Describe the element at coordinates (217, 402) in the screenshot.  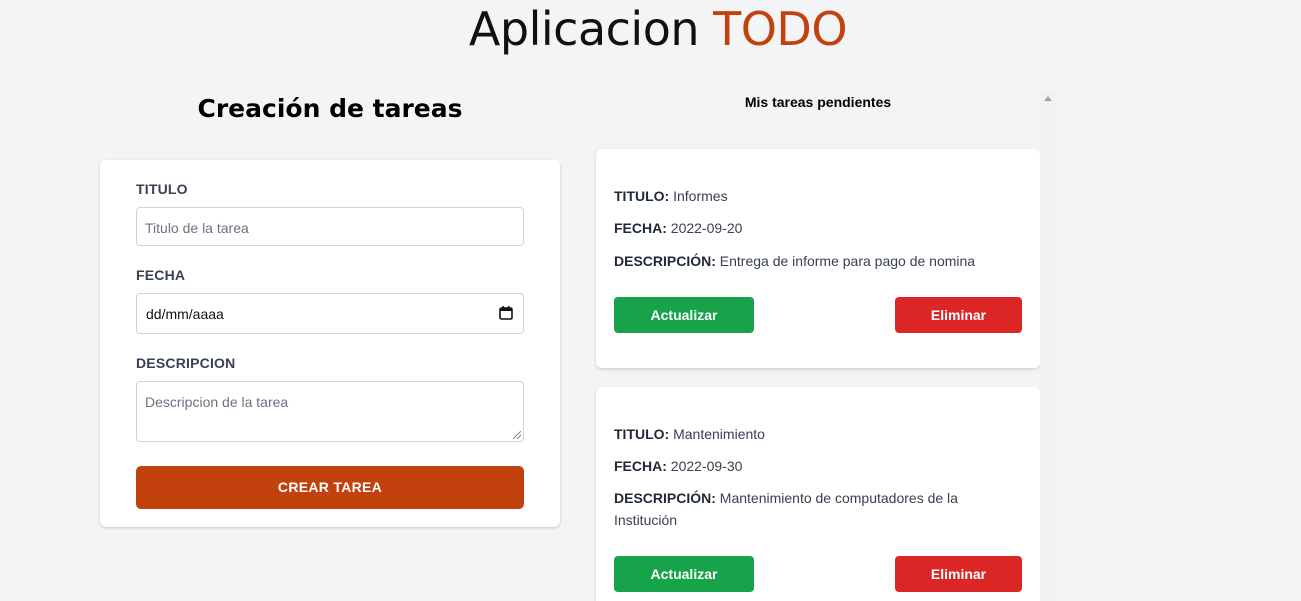
I see `description-placeholder: Descripcion de la tarea` at that location.